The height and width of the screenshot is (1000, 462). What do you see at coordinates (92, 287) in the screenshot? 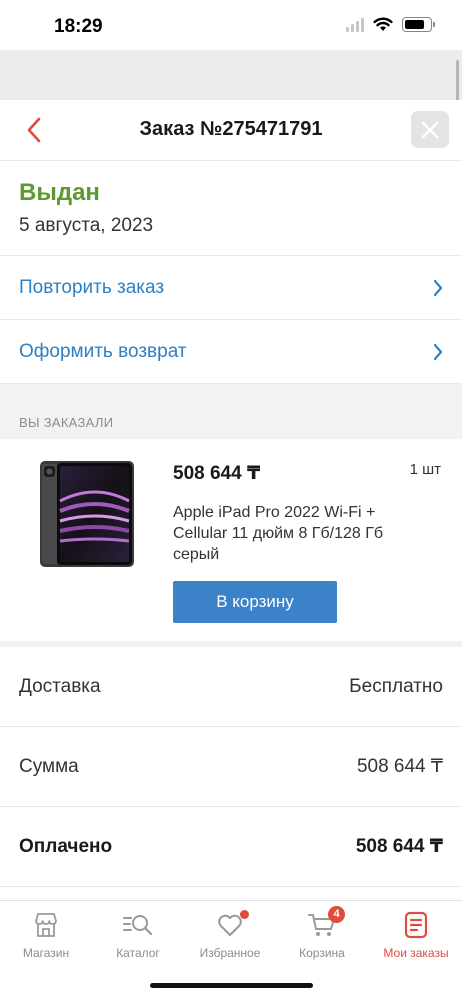
I see `repeat-order-label: Повторить заказ` at bounding box center [92, 287].